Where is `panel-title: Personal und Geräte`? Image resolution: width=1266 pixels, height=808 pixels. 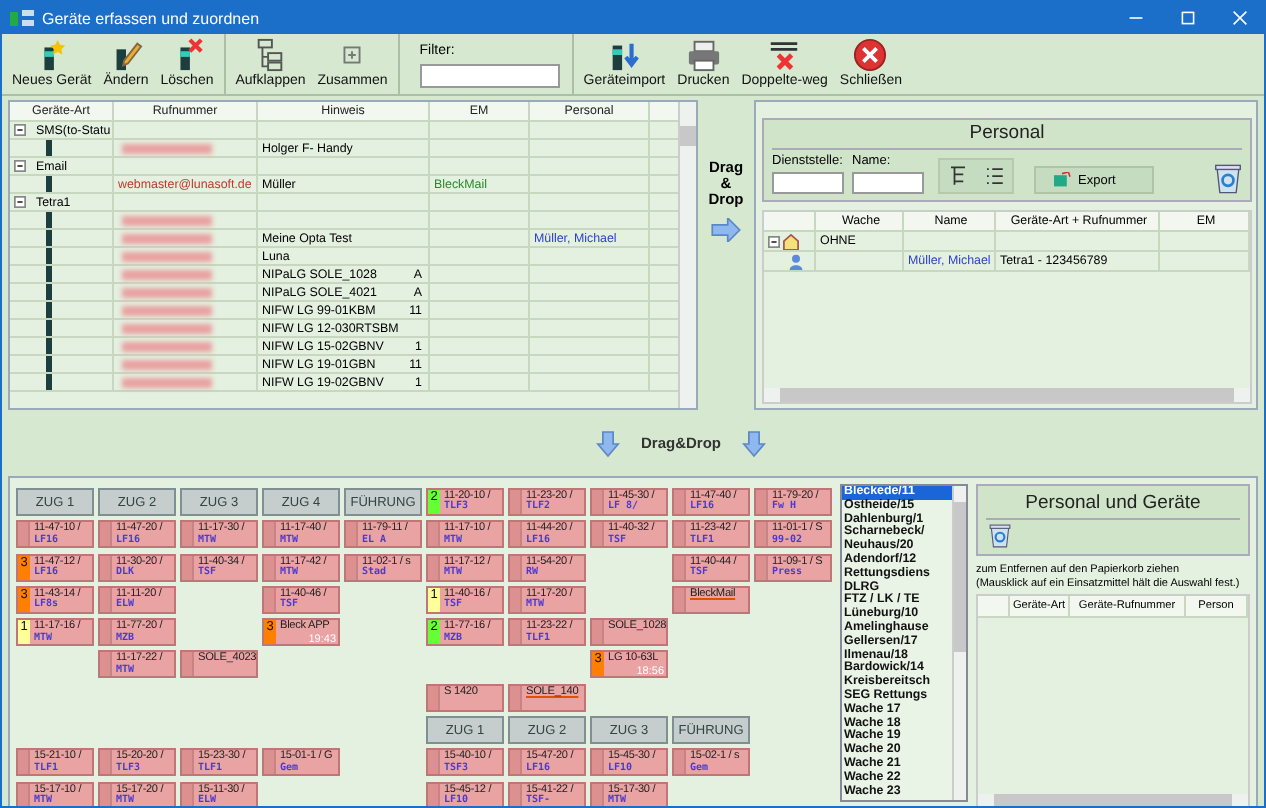 panel-title: Personal und Geräte is located at coordinates (1113, 506).